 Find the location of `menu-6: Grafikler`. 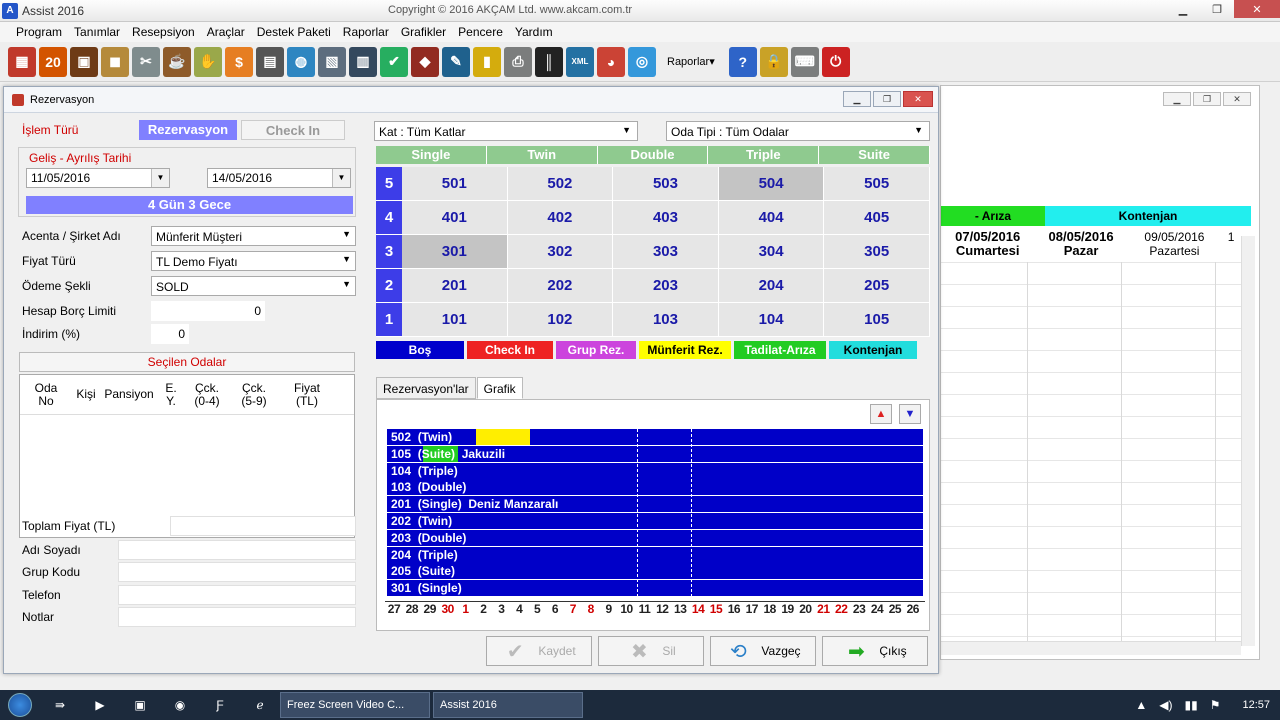

menu-6: Grafikler is located at coordinates (423, 32).